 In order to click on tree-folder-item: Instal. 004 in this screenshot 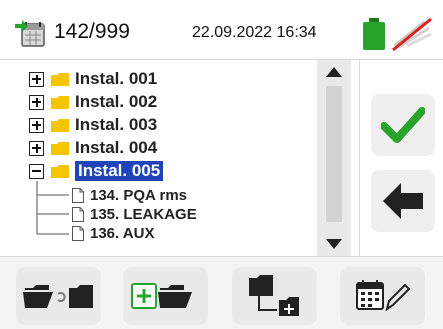, I will do `click(93, 148)`.